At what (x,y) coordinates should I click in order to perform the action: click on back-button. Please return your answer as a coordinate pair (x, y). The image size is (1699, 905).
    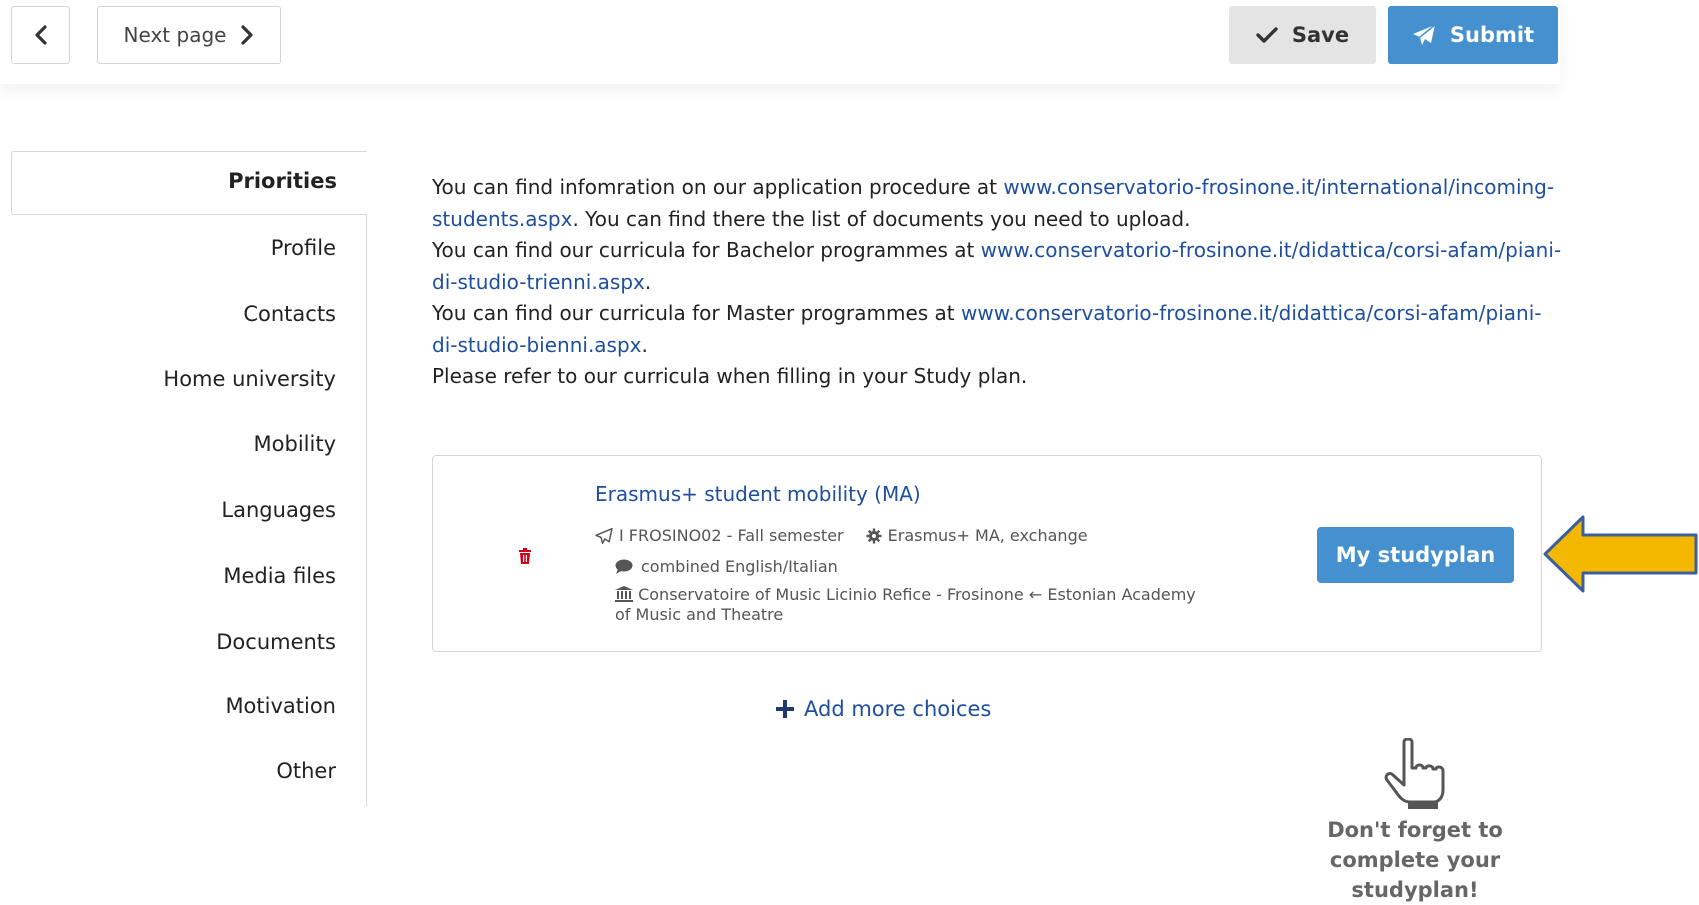
    Looking at the image, I should click on (40, 35).